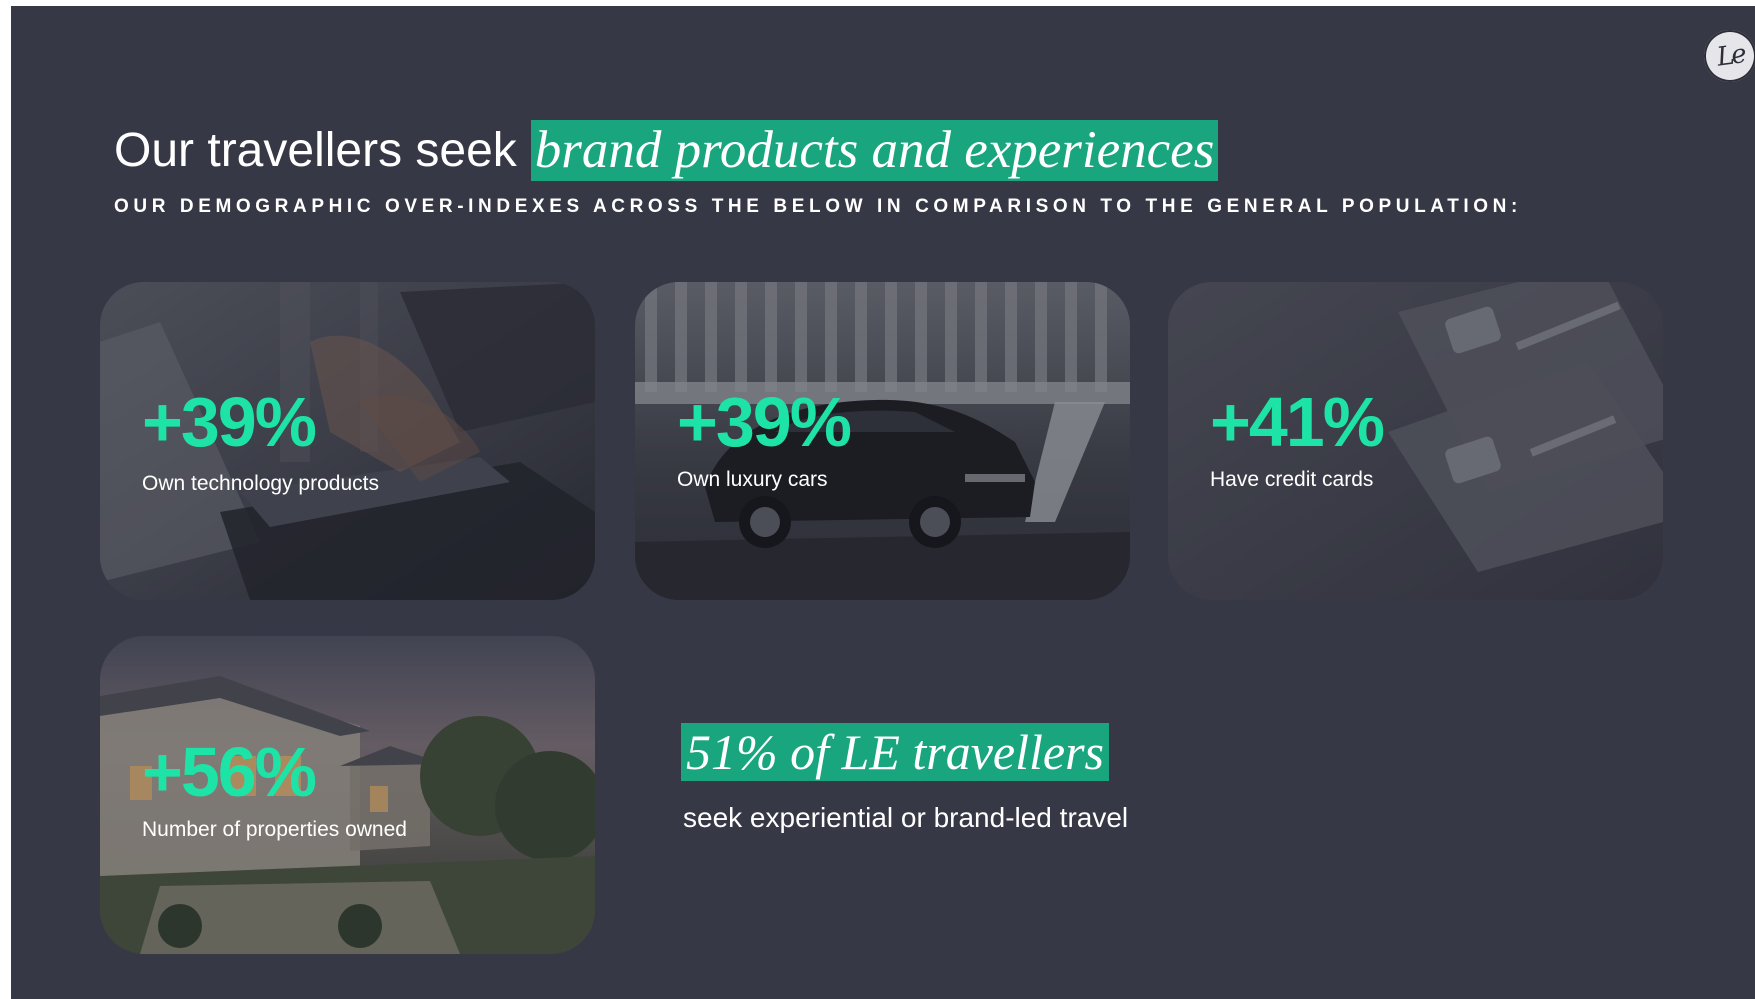  I want to click on card-stat: +41%, so click(1297, 422).